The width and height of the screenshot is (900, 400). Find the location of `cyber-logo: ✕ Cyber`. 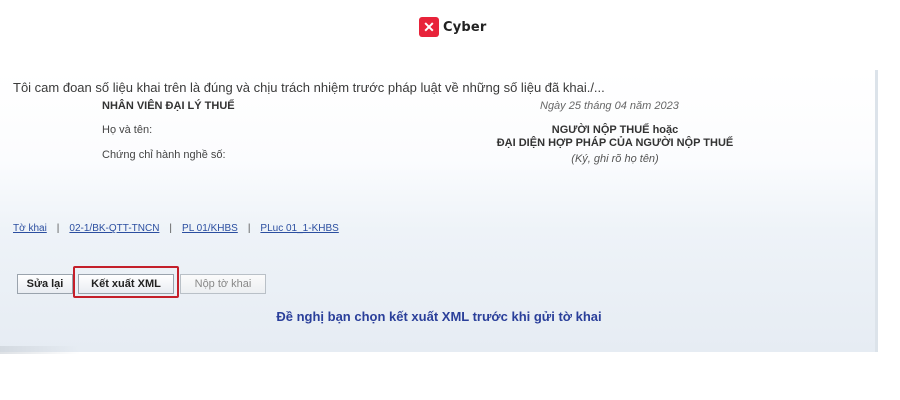

cyber-logo: ✕ Cyber is located at coordinates (453, 27).